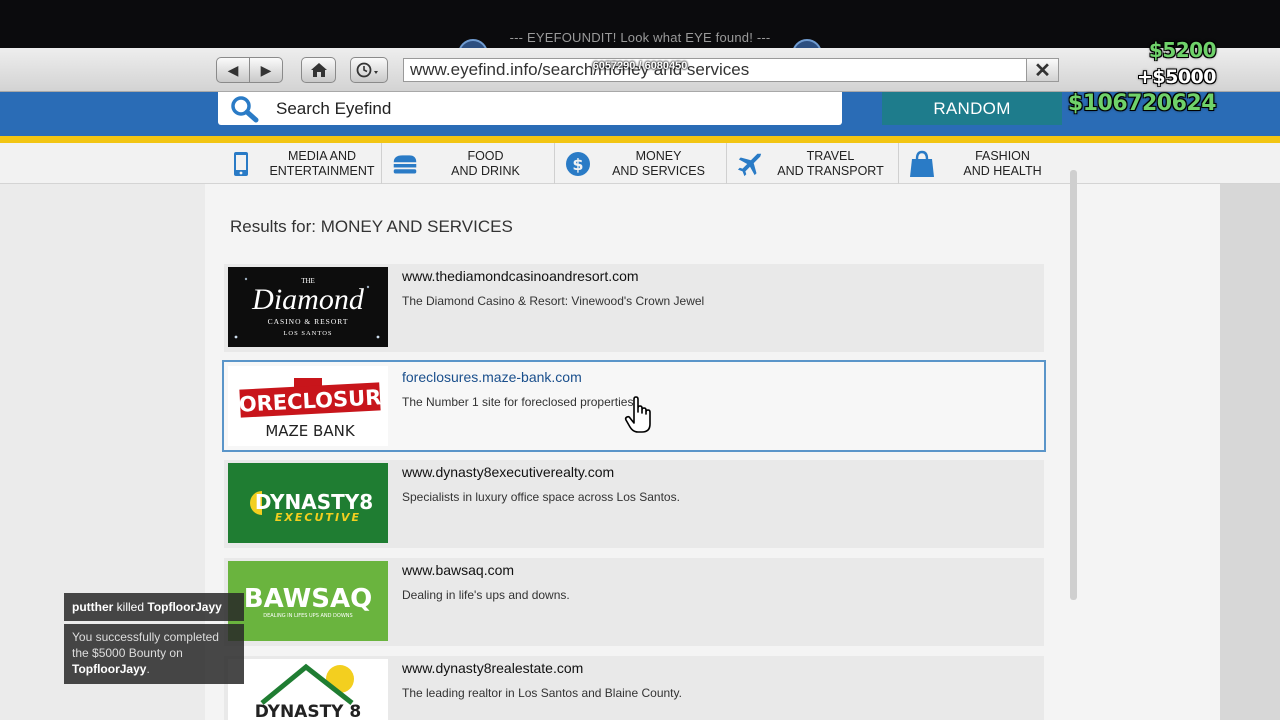  What do you see at coordinates (750, 164) in the screenshot?
I see `plane-icon` at bounding box center [750, 164].